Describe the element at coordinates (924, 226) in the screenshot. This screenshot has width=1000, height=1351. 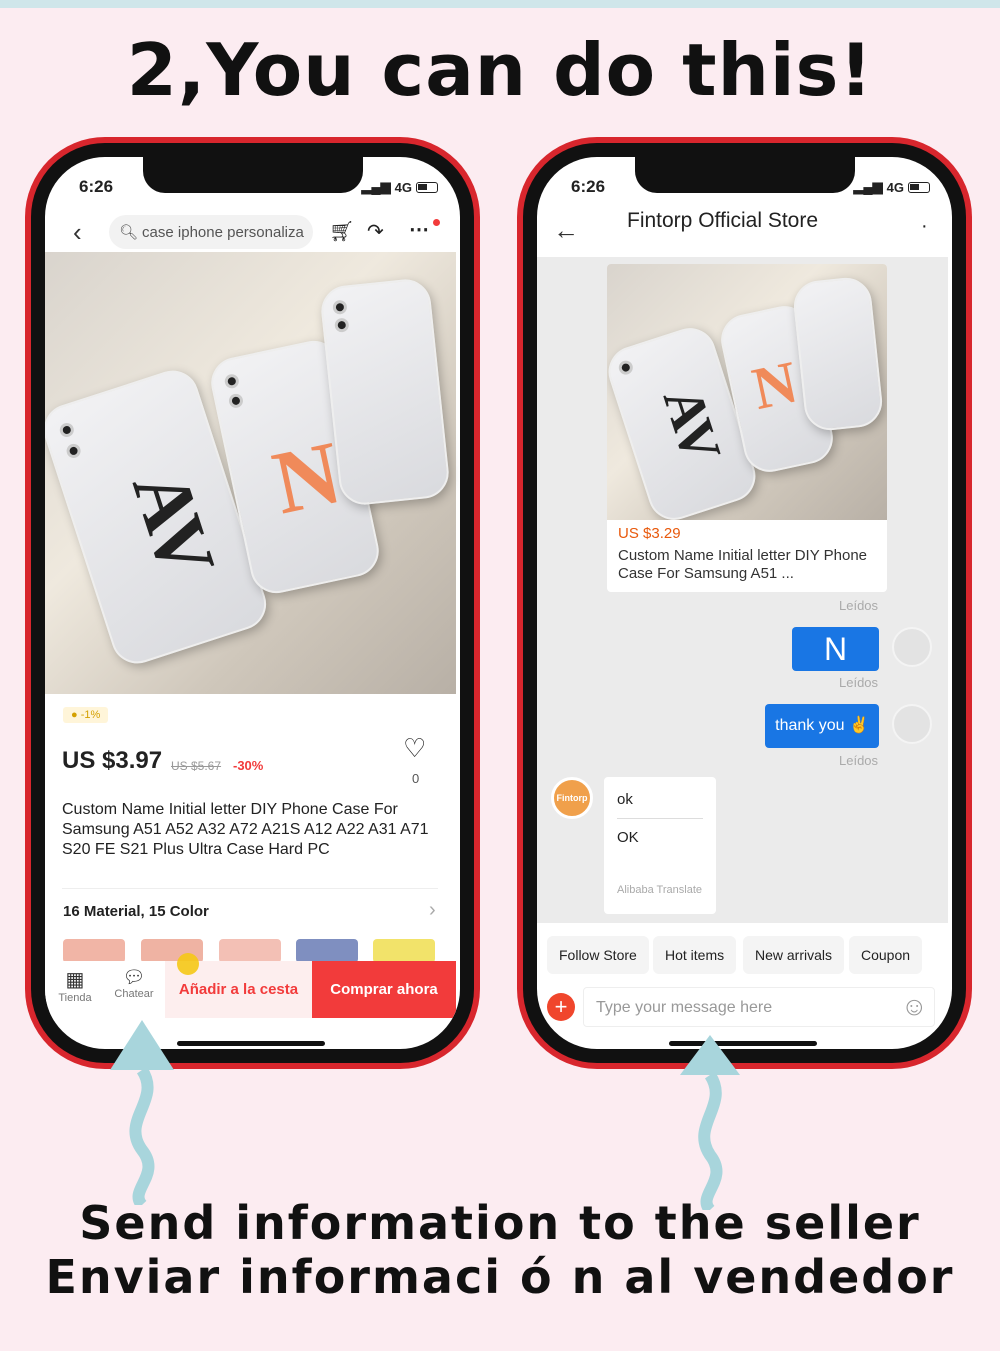
I see `more-icon: ·` at that location.